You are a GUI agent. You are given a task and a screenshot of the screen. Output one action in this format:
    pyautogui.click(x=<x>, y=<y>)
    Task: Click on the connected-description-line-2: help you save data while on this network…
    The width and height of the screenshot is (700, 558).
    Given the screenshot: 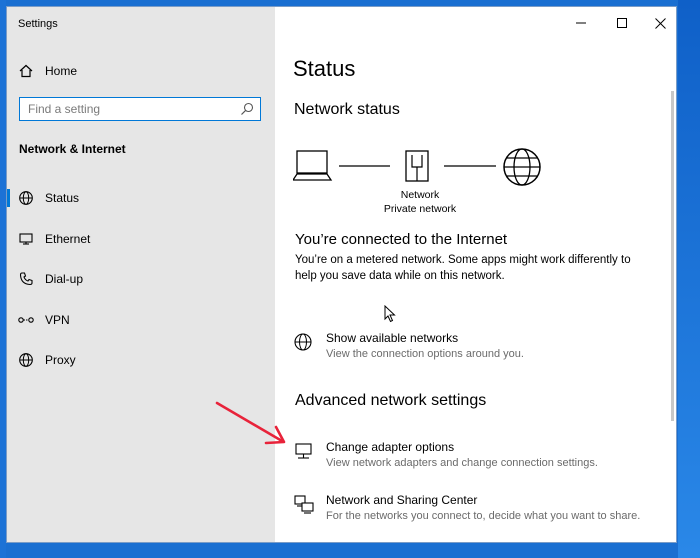 What is the action you would take?
    pyautogui.click(x=400, y=276)
    